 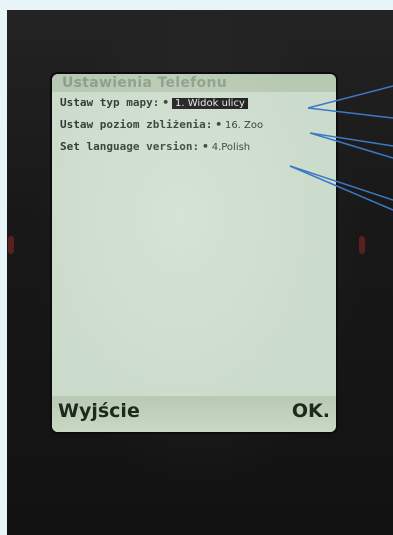 I want to click on setting-zoom-level: Ustaw poziom zbliżenia: • 16. Zoo, so click(x=161, y=125).